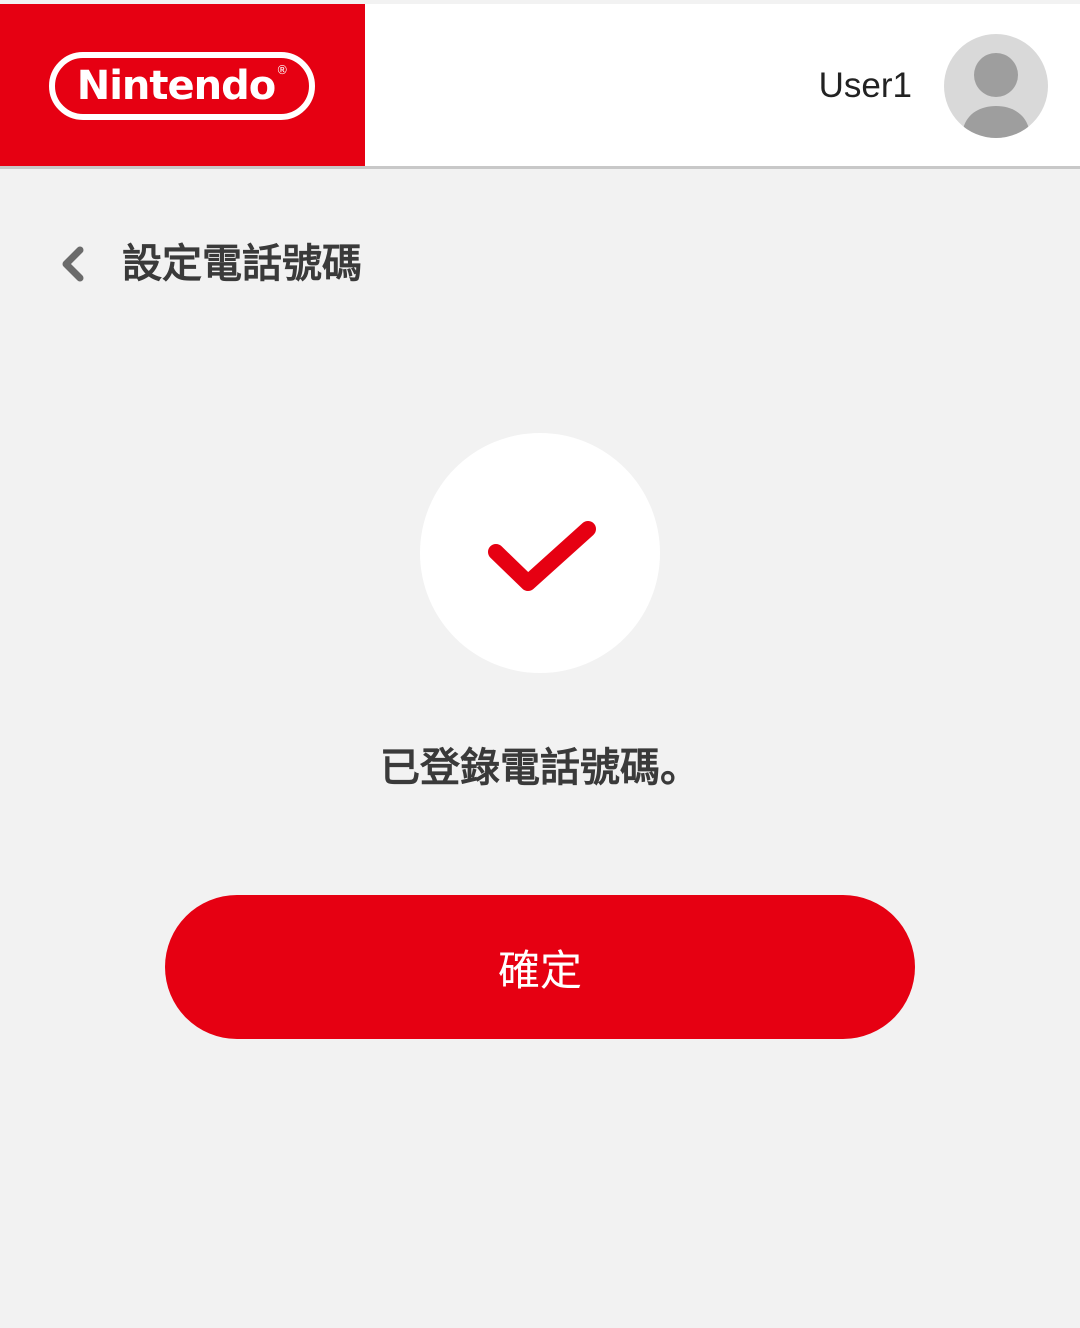 This screenshot has height=1328, width=1080. What do you see at coordinates (74, 264) in the screenshot?
I see `chevron-left-icon` at bounding box center [74, 264].